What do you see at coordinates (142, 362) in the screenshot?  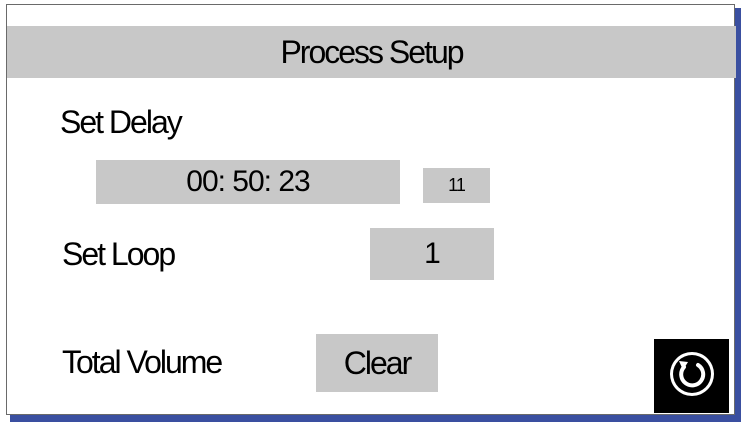 I see `total-volume-label: Total Volume` at bounding box center [142, 362].